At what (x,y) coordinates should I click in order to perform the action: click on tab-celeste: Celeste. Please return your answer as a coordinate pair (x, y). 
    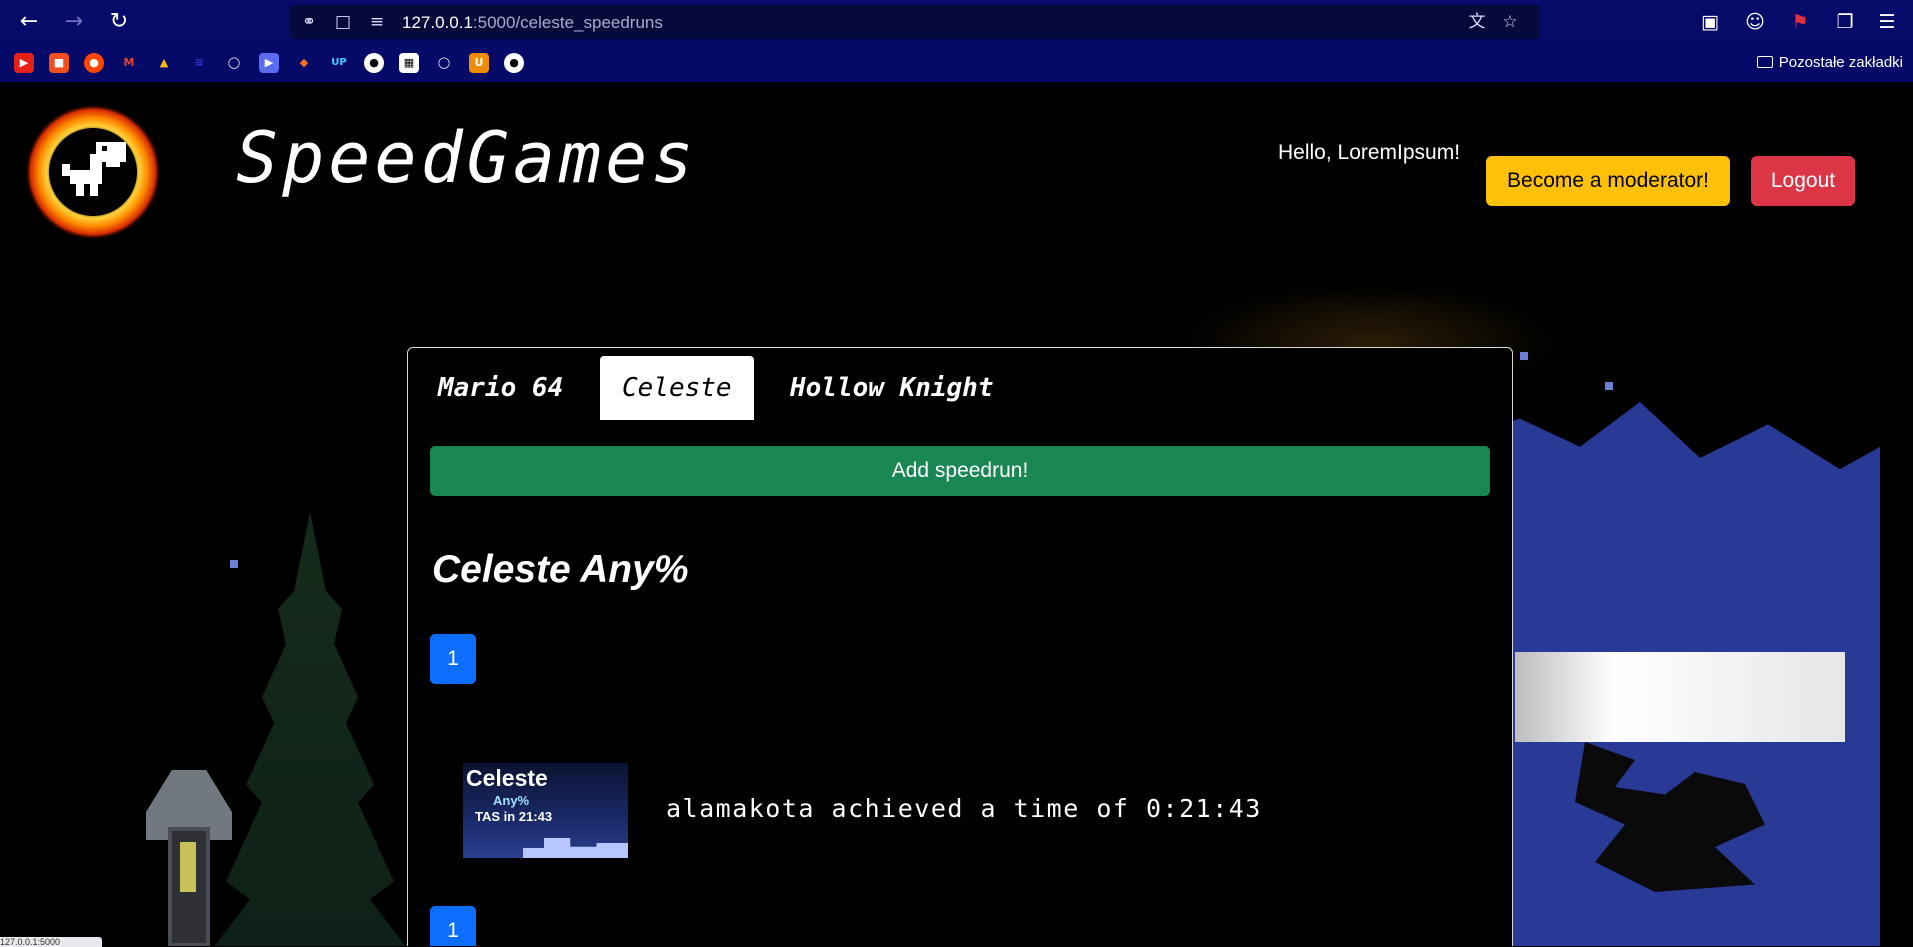
    Looking at the image, I should click on (677, 388).